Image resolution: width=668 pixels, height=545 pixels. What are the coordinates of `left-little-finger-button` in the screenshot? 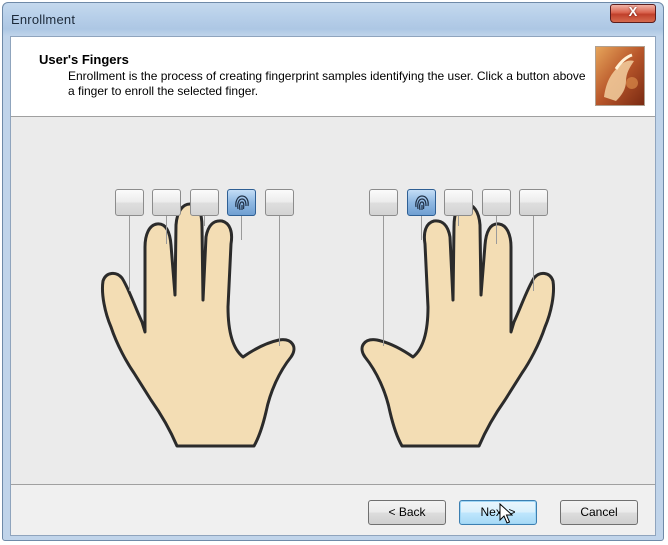 It's located at (129, 202).